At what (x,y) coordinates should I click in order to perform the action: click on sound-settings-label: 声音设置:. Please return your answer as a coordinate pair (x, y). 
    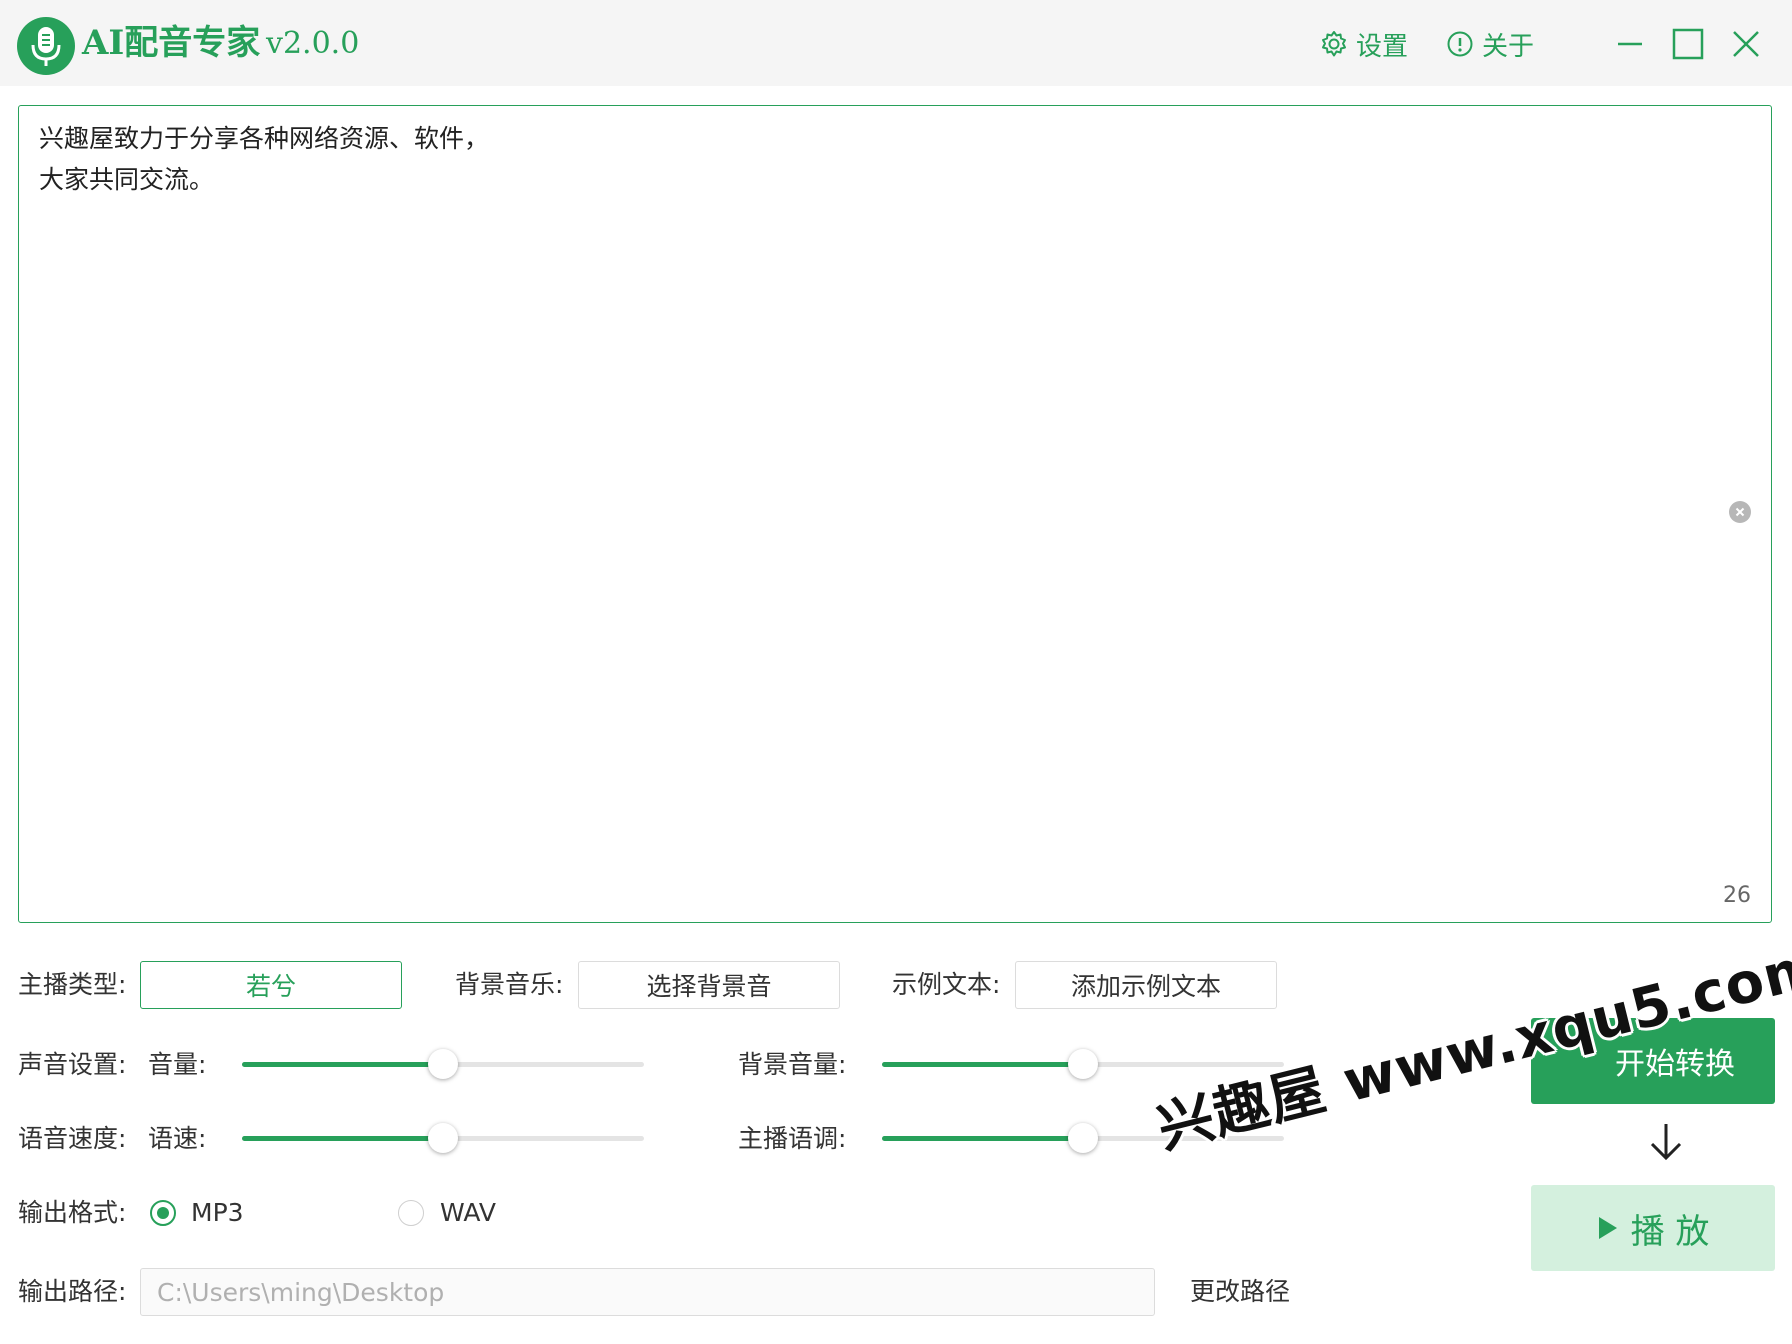
    Looking at the image, I should click on (72, 1064).